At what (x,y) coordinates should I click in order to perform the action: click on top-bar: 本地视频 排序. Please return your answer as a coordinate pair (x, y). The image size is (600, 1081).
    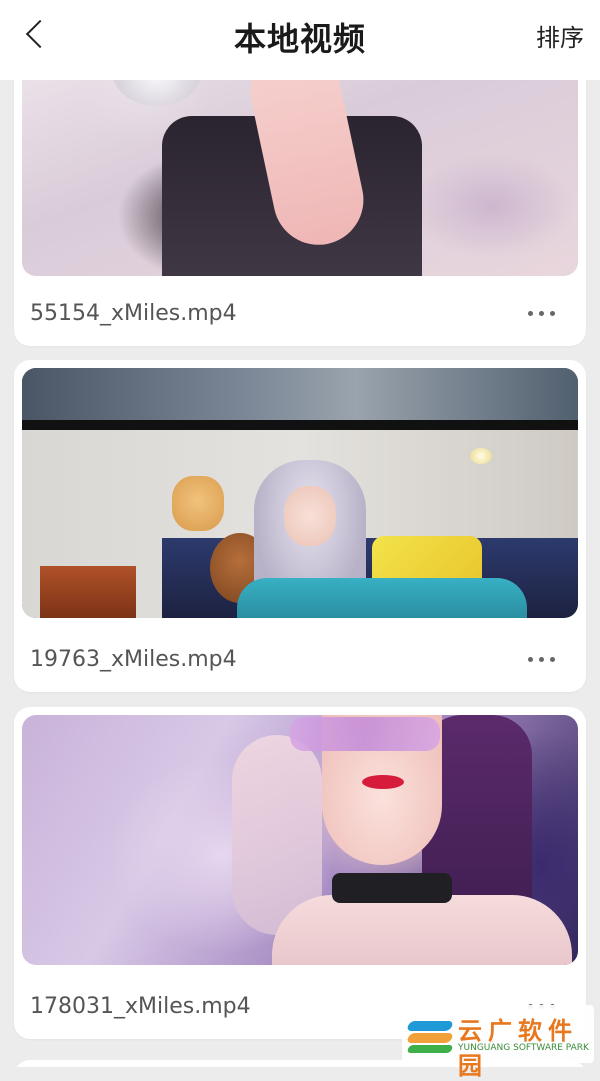
    Looking at the image, I should click on (300, 40).